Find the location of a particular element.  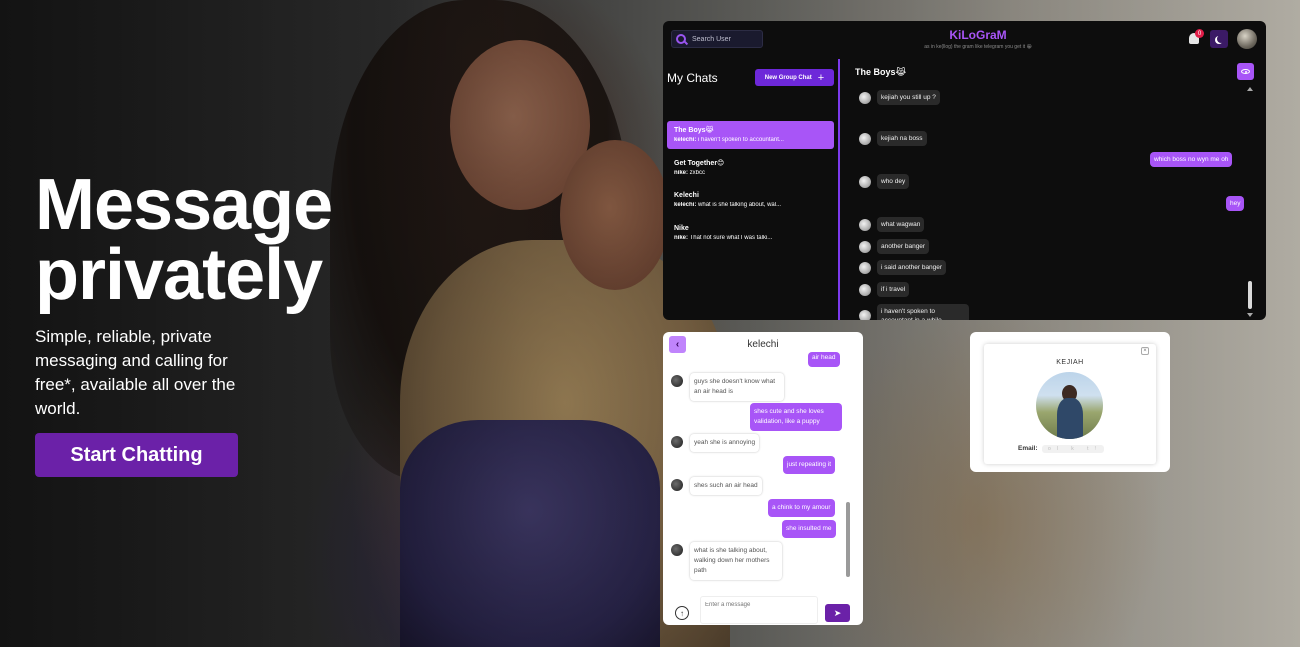

message-bubble: which boss no wyn me oh is located at coordinates (1191, 159).